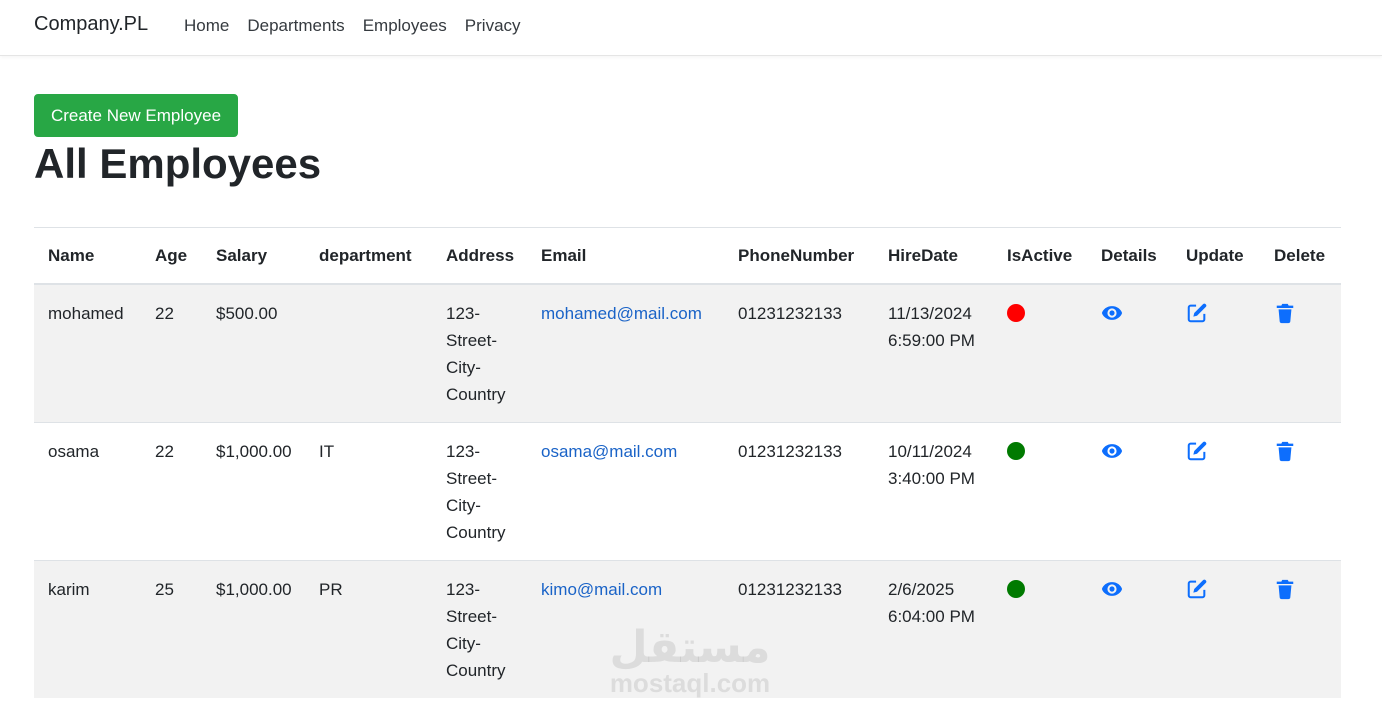 This screenshot has width=1382, height=722. I want to click on cell-department: PR, so click(368, 629).